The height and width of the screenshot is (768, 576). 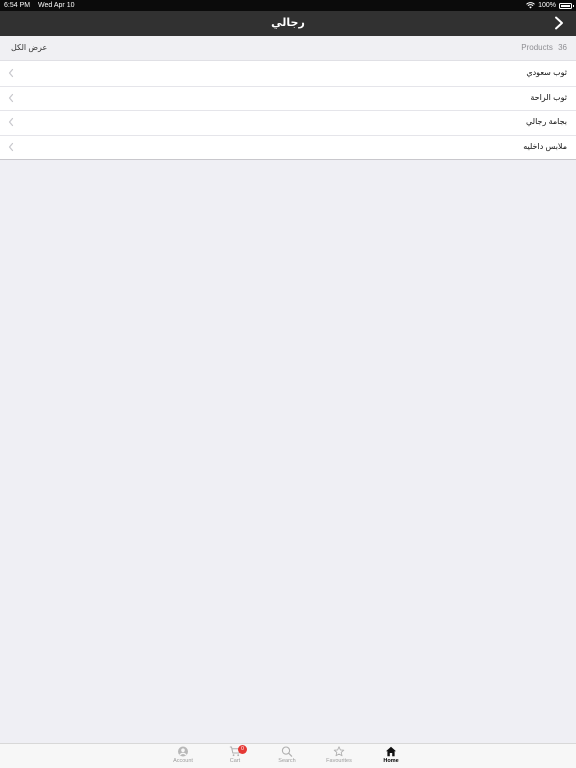 I want to click on page-title: رجالي, so click(x=288, y=23).